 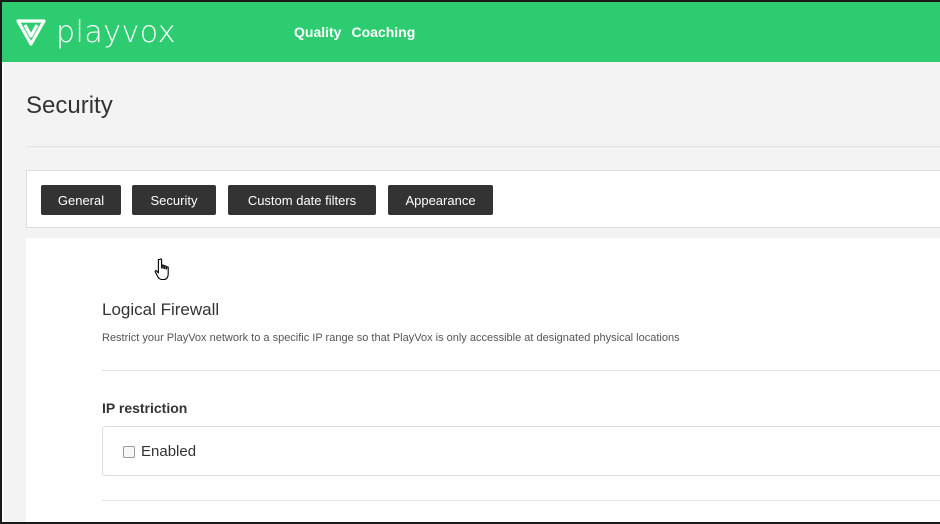 I want to click on brand-logo: playvox, so click(x=96, y=32).